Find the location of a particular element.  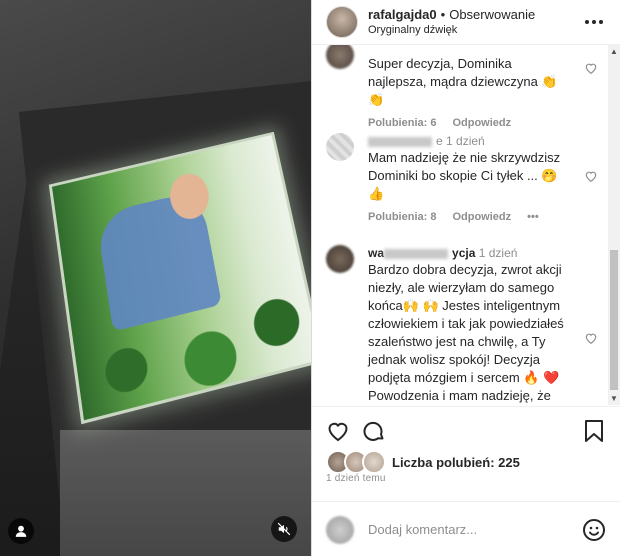

scroll-up-arrow-icon: ▲ is located at coordinates (614, 51).